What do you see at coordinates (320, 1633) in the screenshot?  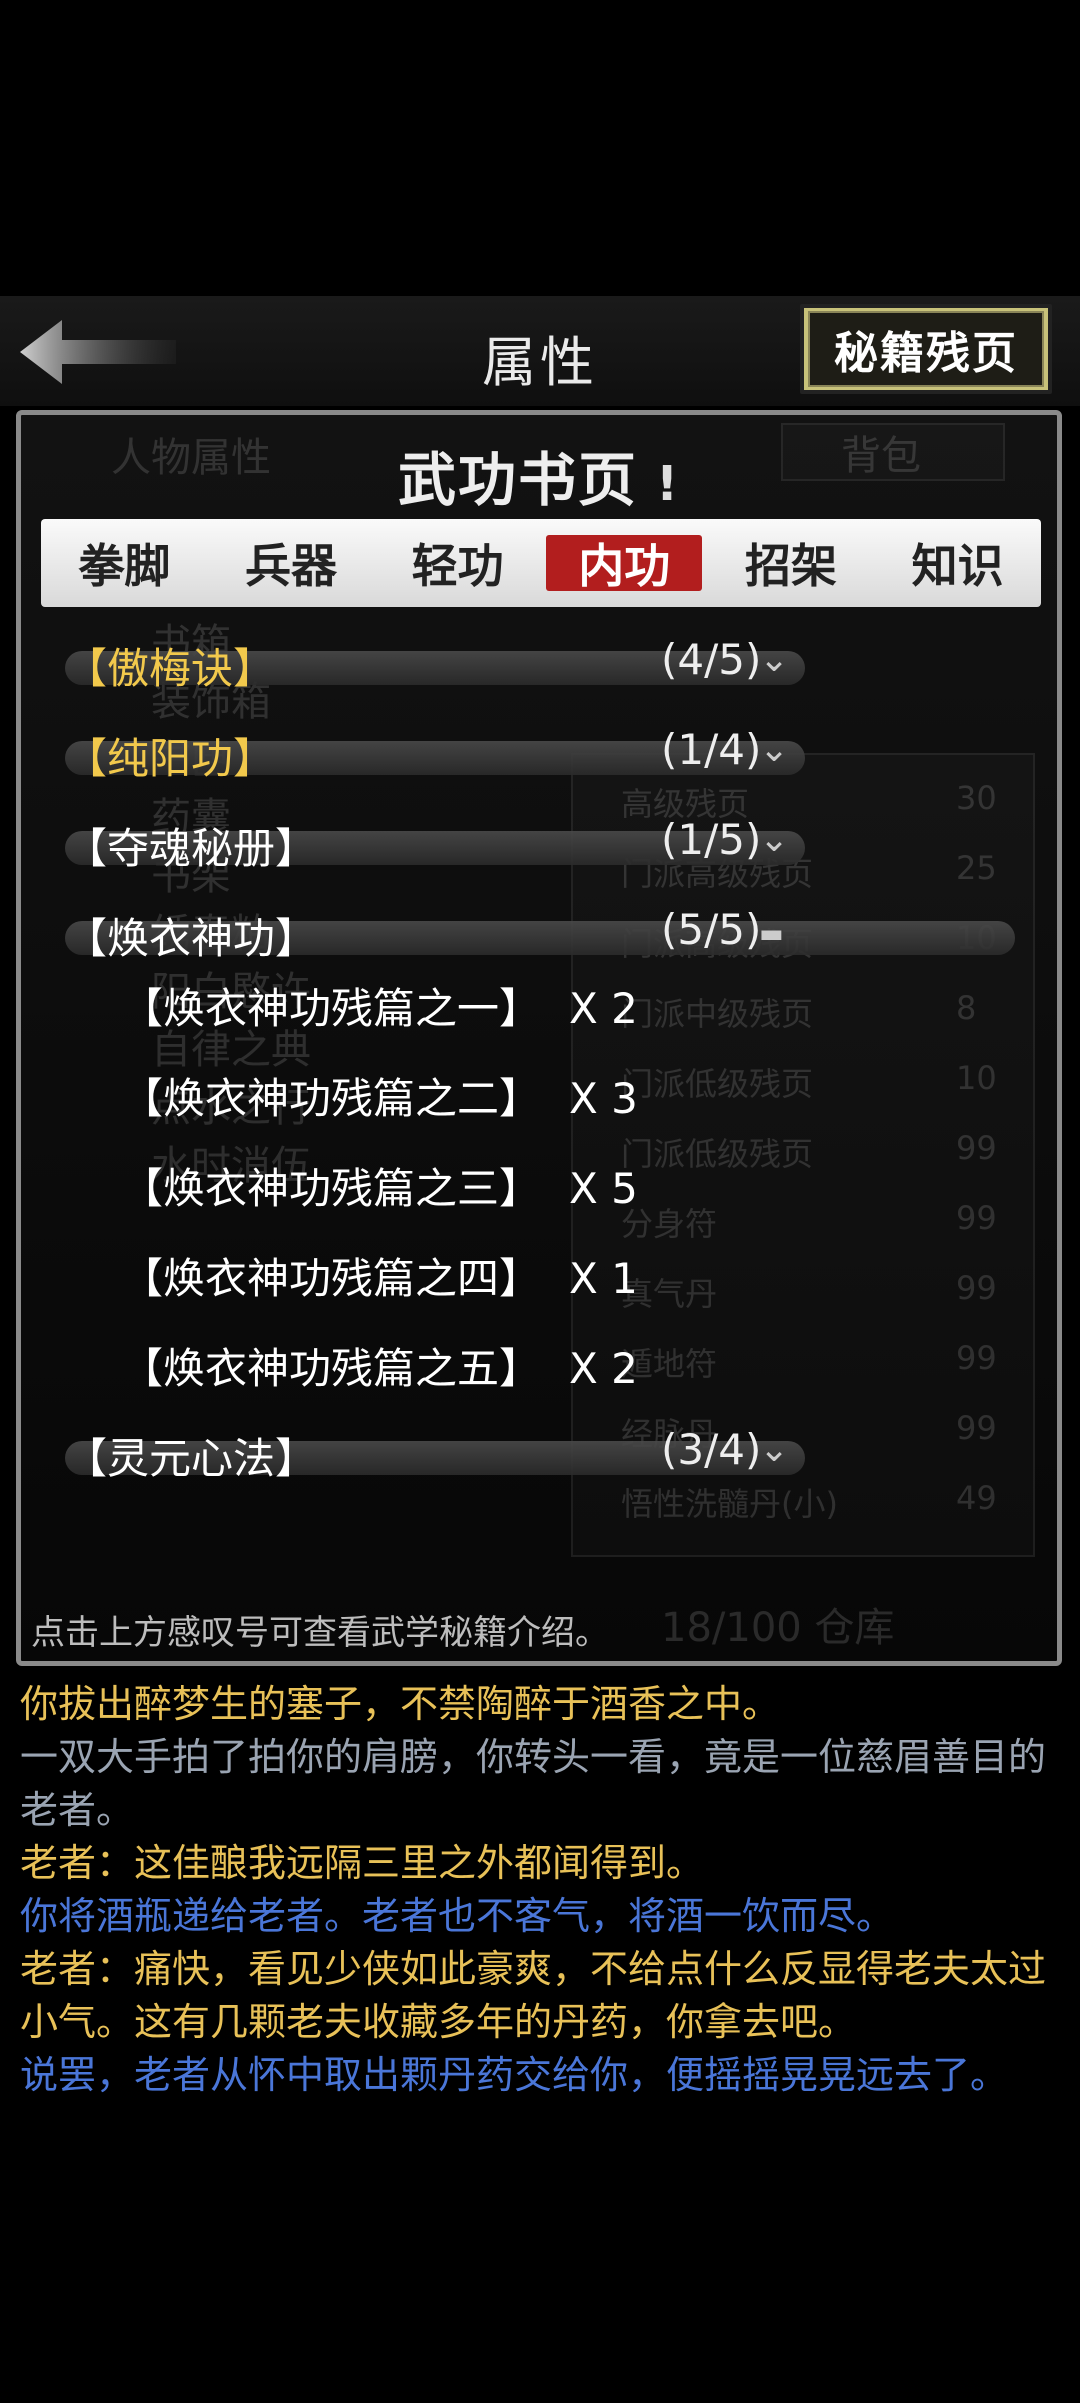 I see `hint-text: 点击上方感叹号可查看武学秘籍介绍。` at bounding box center [320, 1633].